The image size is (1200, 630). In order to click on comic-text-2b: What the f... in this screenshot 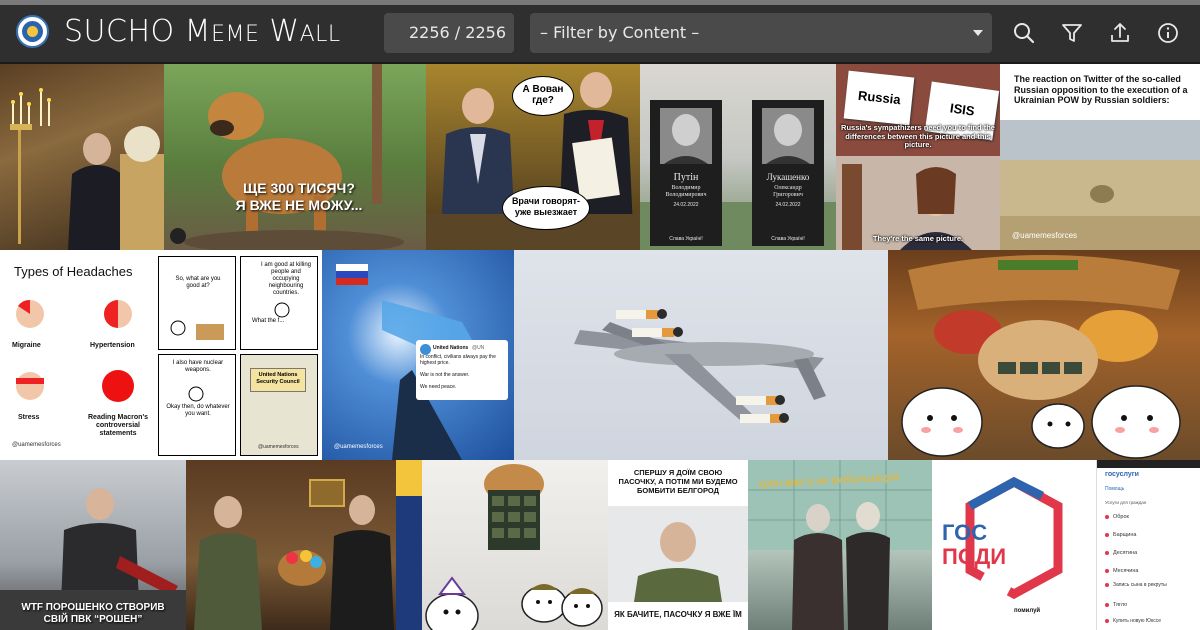, I will do `click(268, 321)`.